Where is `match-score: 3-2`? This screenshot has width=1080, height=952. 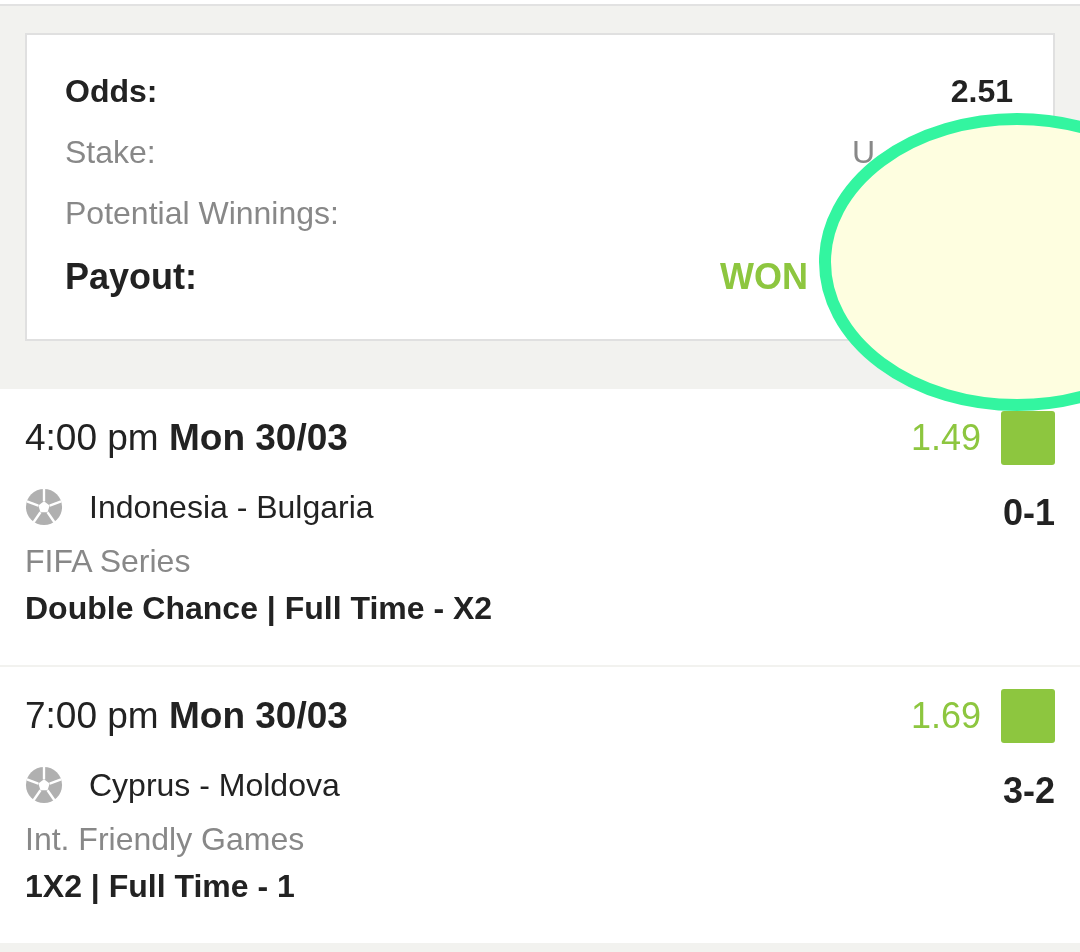 match-score: 3-2 is located at coordinates (1028, 791).